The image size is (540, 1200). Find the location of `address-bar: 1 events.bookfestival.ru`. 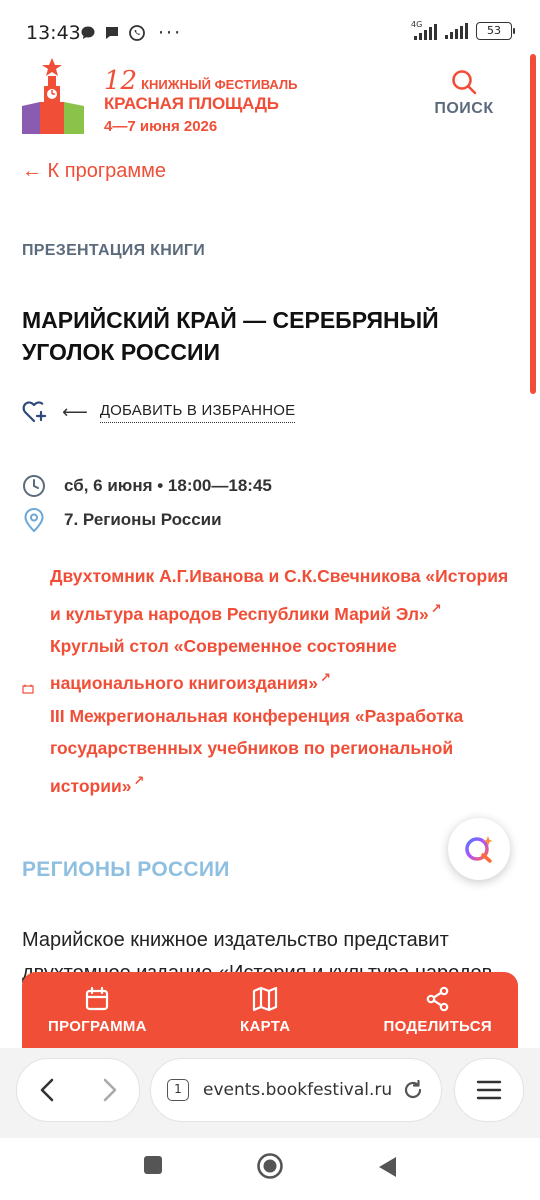

address-bar: 1 events.bookfestival.ru is located at coordinates (296, 1090).